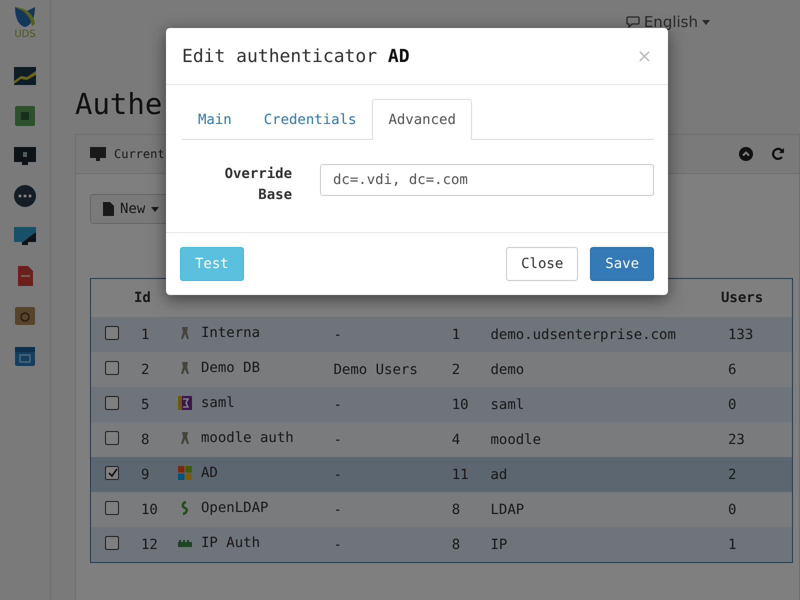 This screenshot has height=600, width=800. I want to click on panel-title: Current, so click(139, 154).